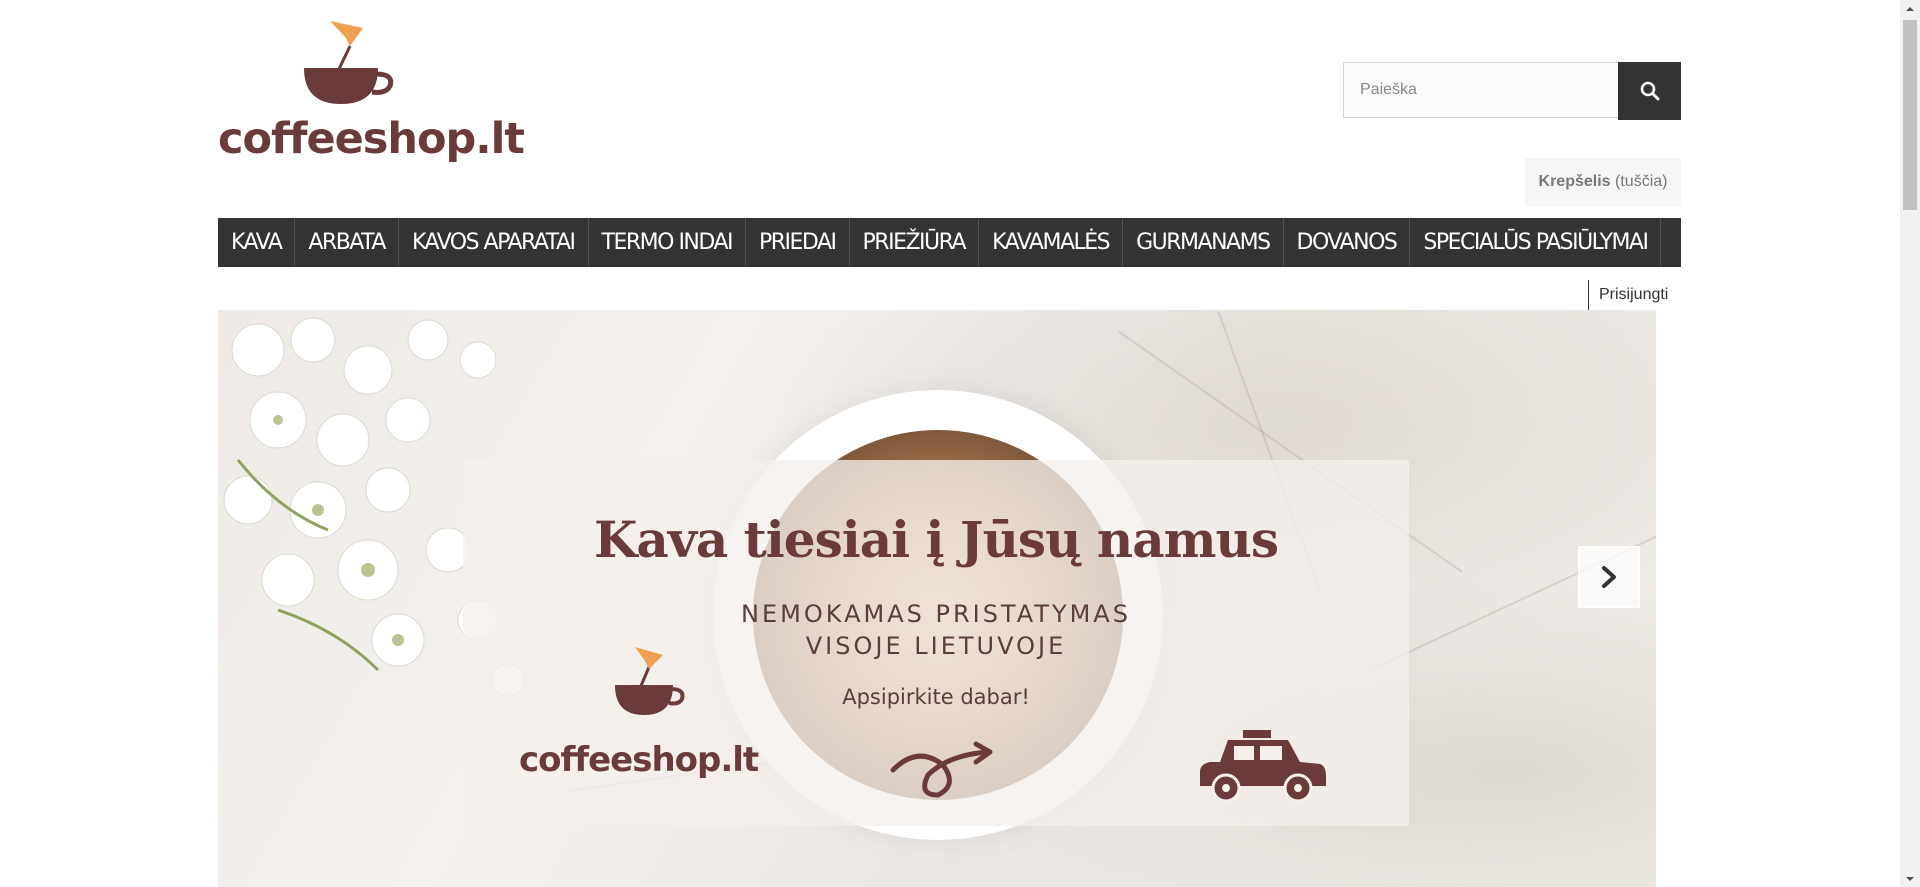 This screenshot has height=887, width=1920. I want to click on nav-item-prieziura: PRIEŽIŪRA, so click(915, 242).